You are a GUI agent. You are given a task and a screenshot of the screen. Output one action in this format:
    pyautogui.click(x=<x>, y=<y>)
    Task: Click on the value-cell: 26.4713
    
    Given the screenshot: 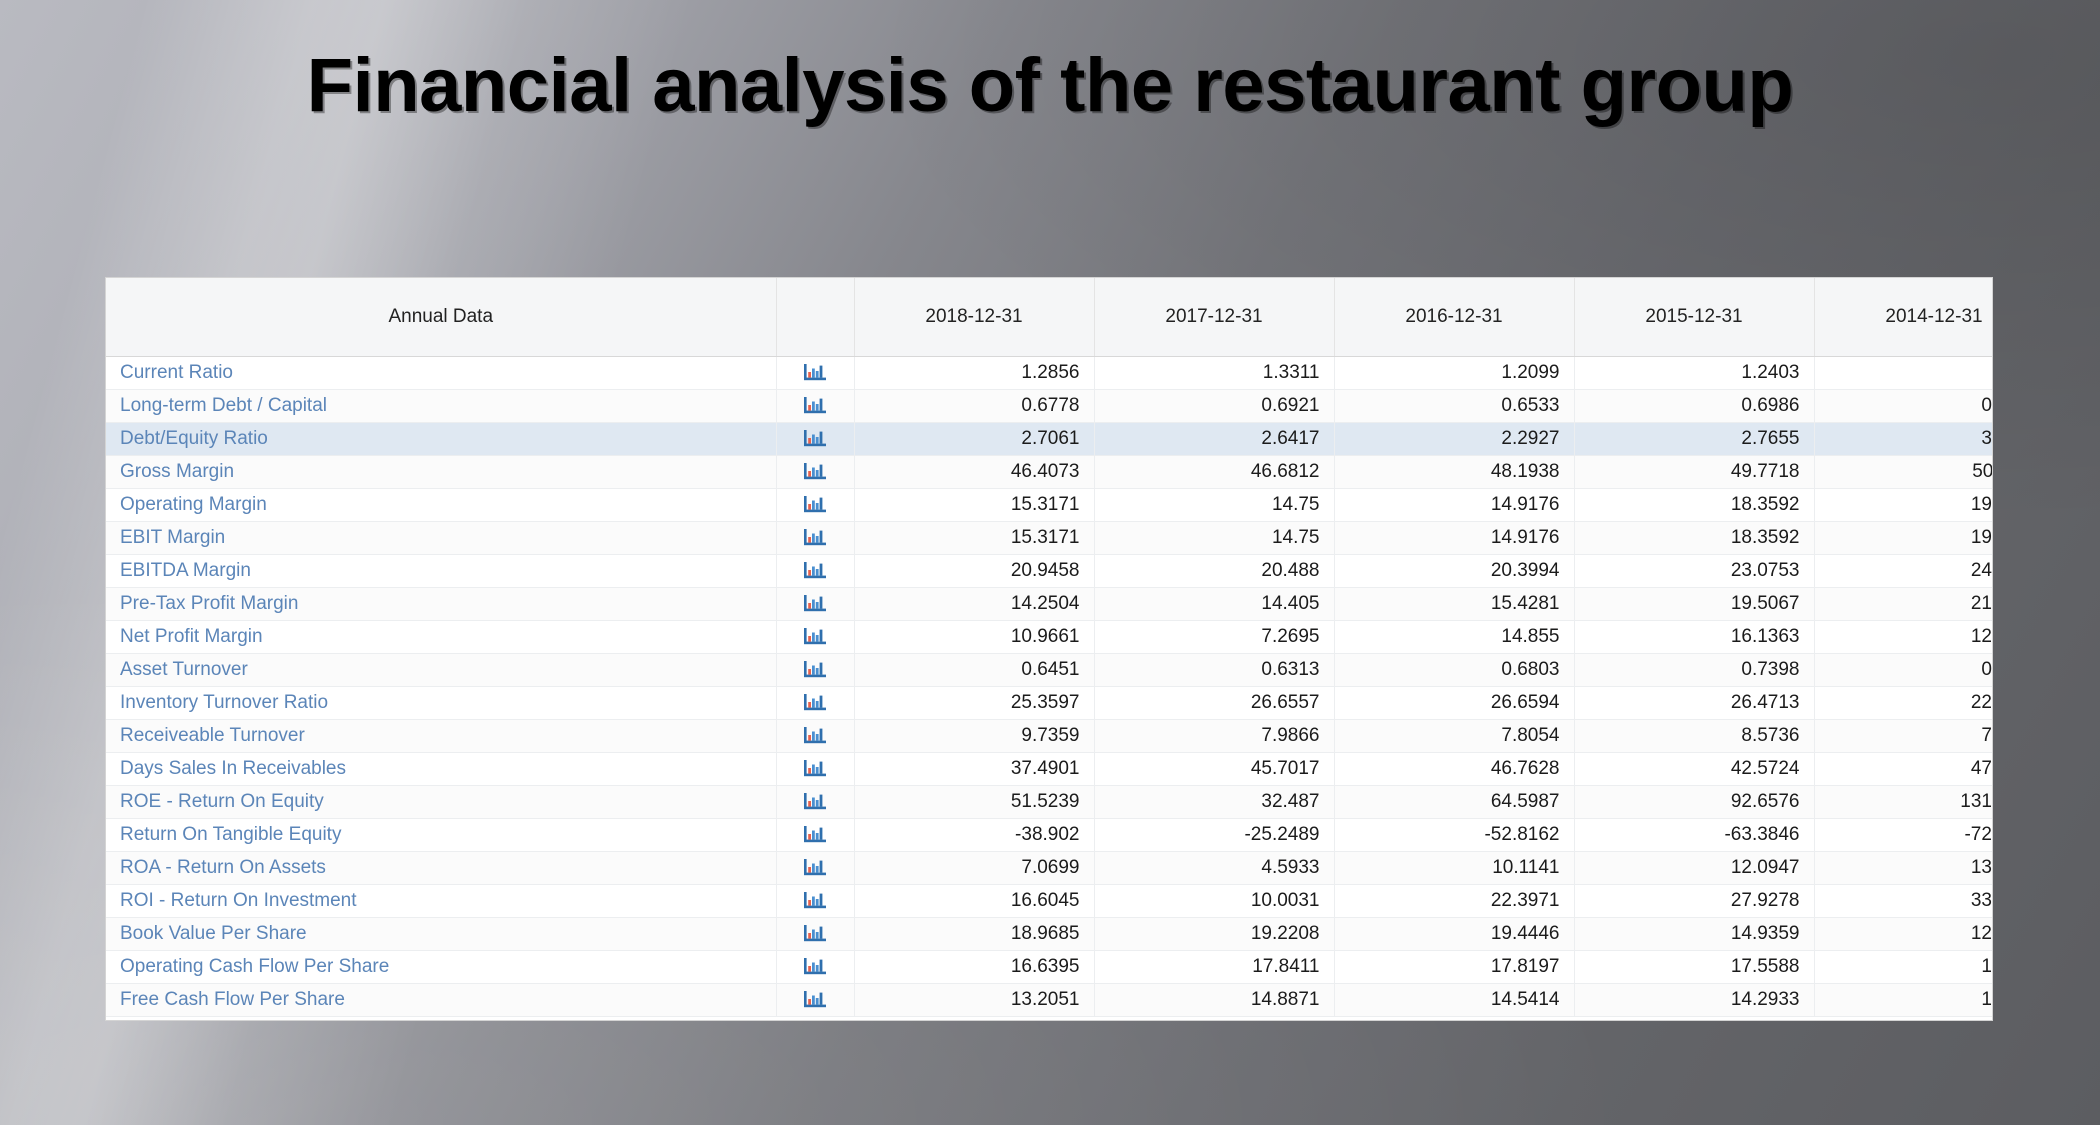 What is the action you would take?
    pyautogui.click(x=1694, y=703)
    